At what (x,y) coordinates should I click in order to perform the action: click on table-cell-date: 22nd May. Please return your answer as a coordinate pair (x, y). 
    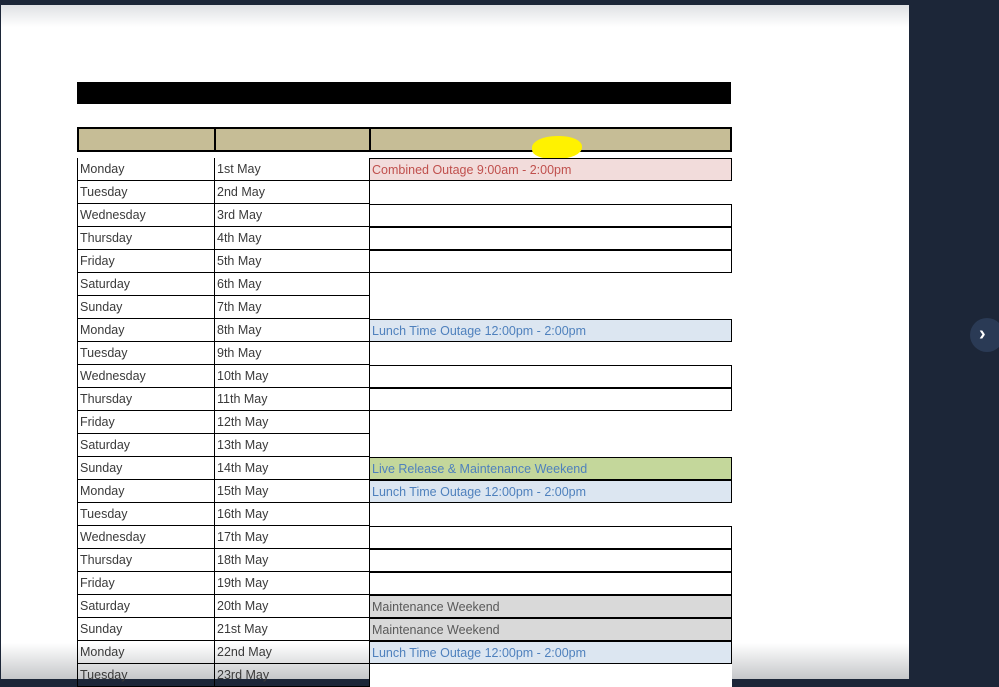
    Looking at the image, I should click on (292, 652).